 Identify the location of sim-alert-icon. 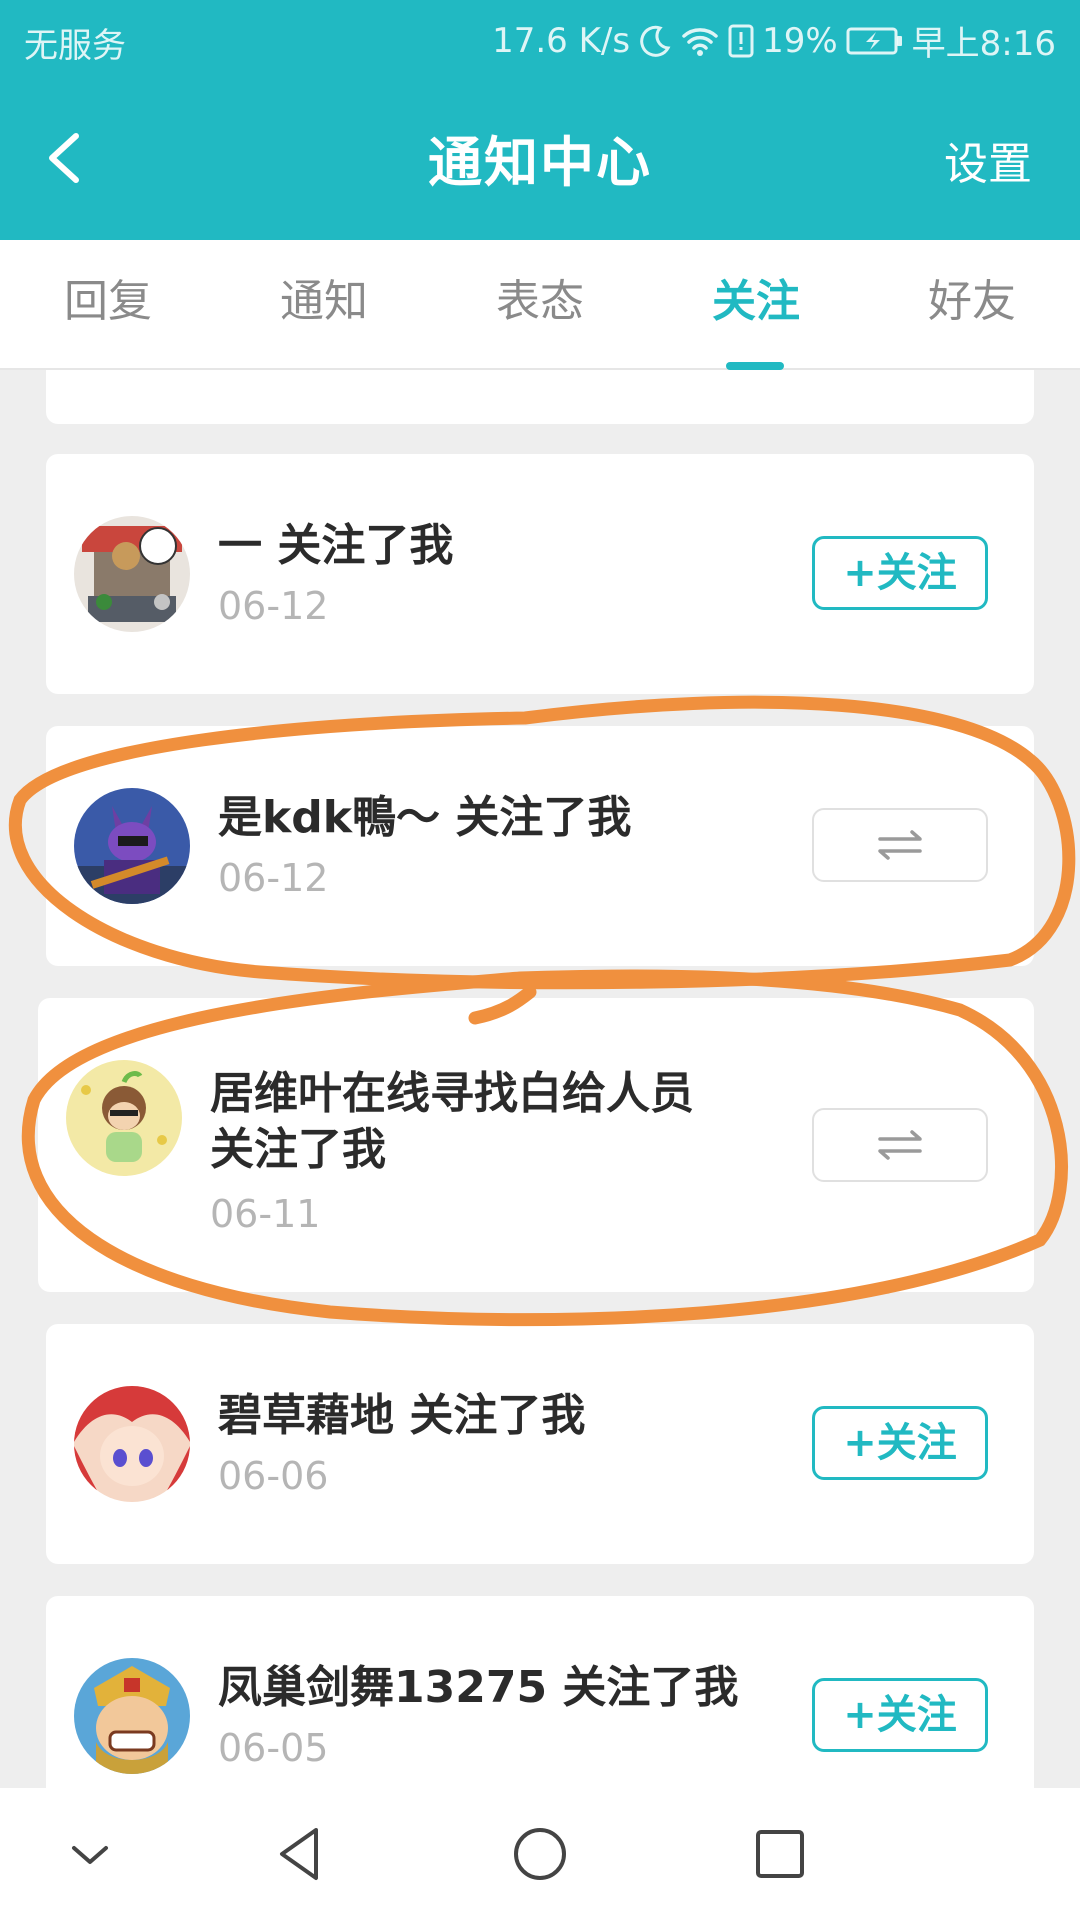
(741, 41).